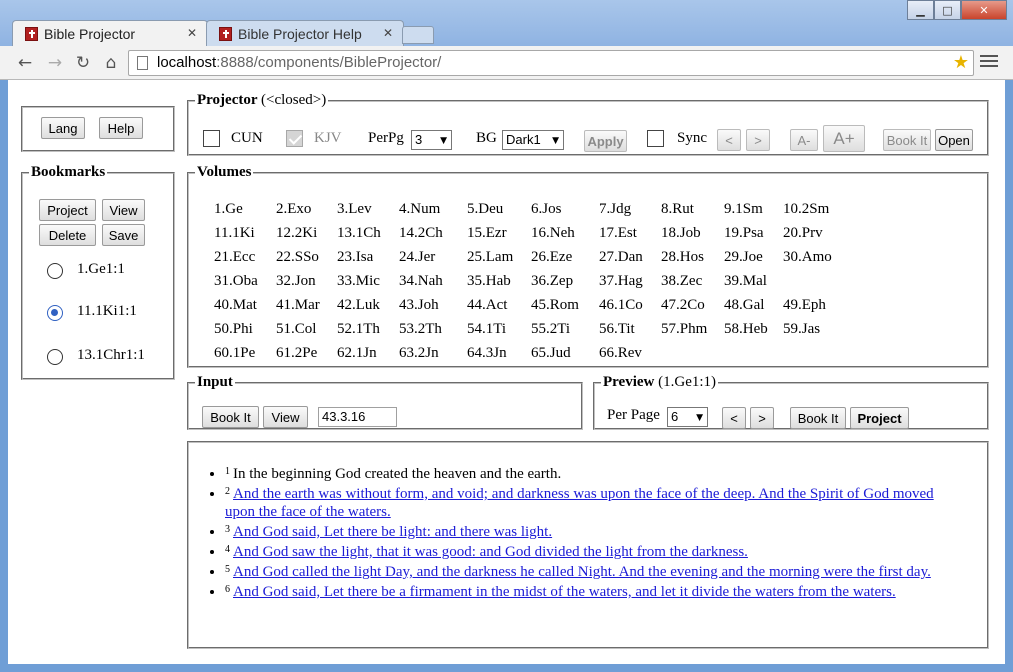 The image size is (1013, 672). I want to click on volume-link: 27.Dan, so click(621, 257).